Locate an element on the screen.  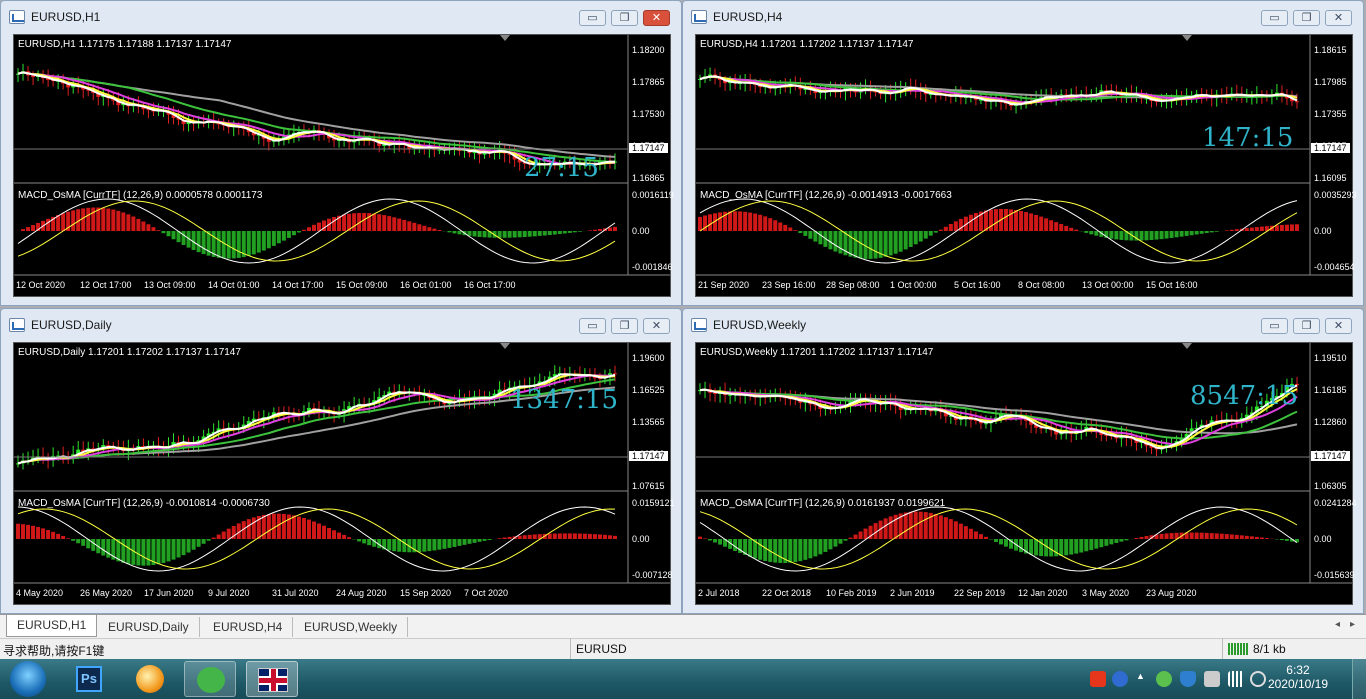
status-help-text: 寻求帮助,请按F1键 is located at coordinates (54, 651).